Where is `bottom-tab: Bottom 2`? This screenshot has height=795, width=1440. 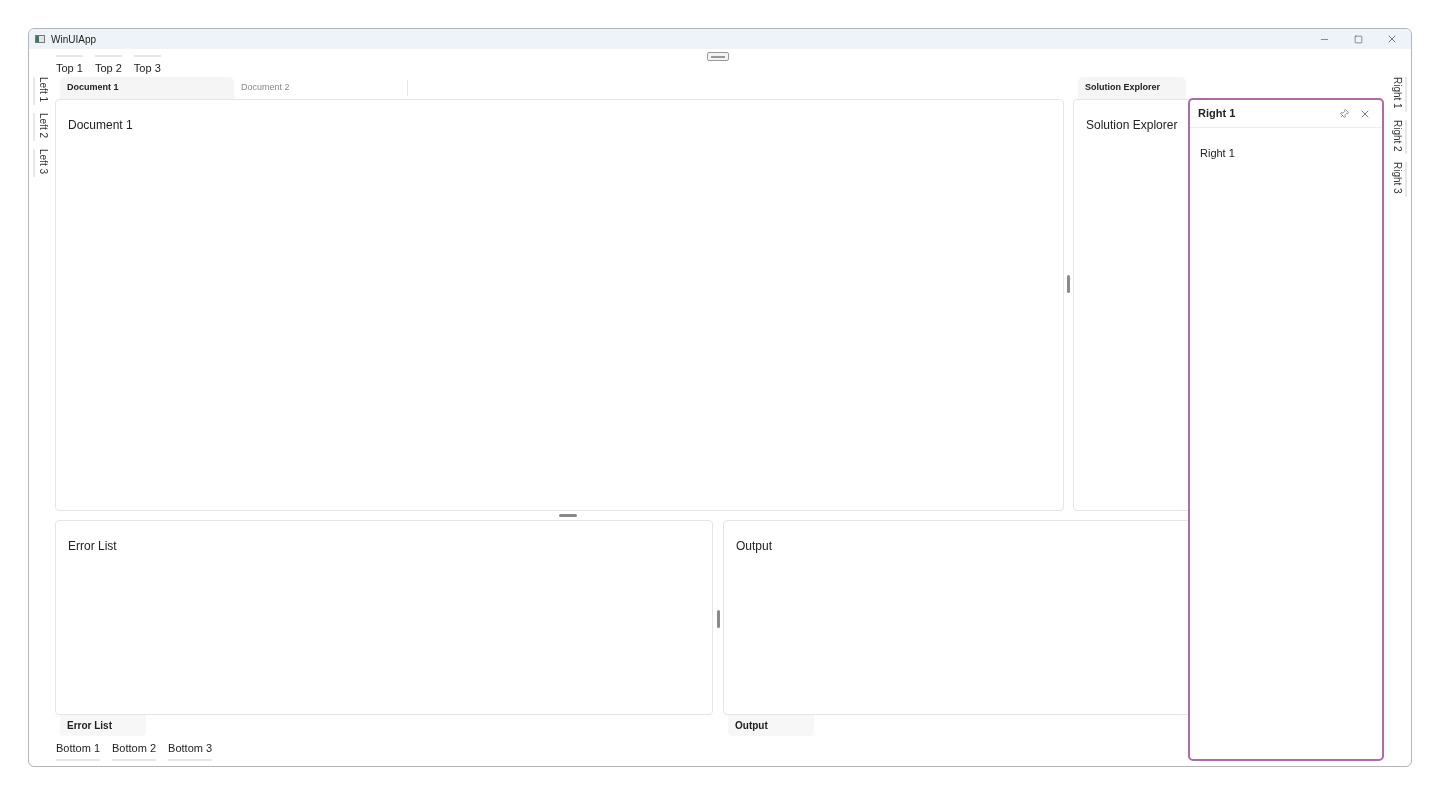 bottom-tab: Bottom 2 is located at coordinates (134, 750).